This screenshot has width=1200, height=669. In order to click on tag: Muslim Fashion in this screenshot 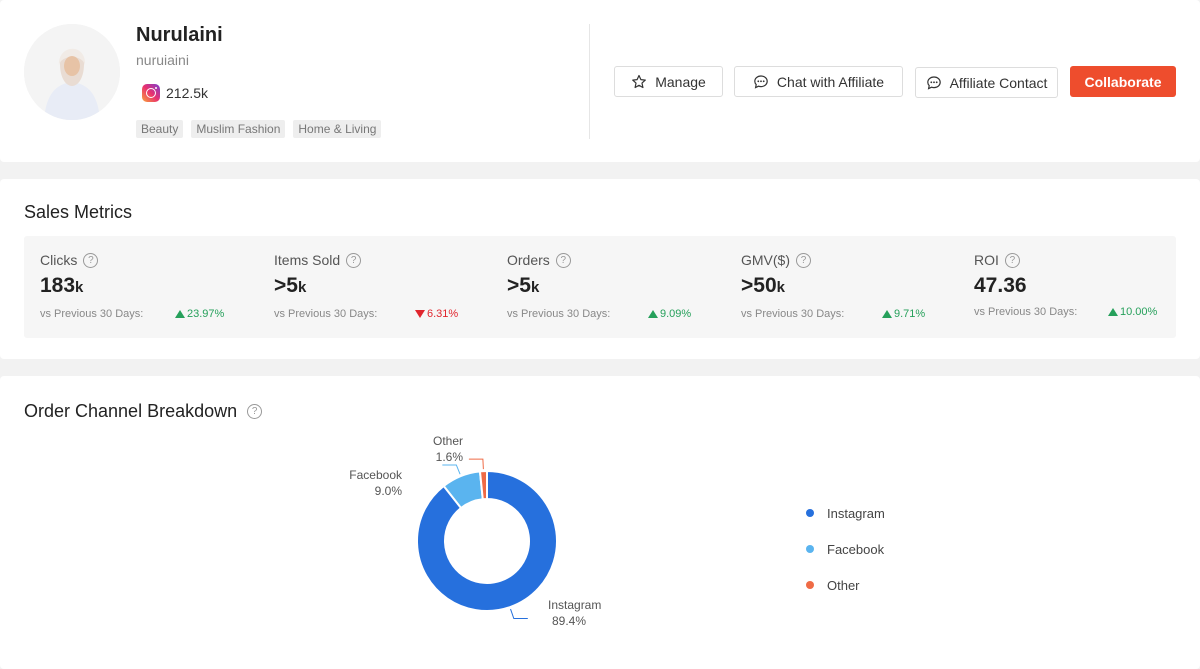, I will do `click(238, 129)`.